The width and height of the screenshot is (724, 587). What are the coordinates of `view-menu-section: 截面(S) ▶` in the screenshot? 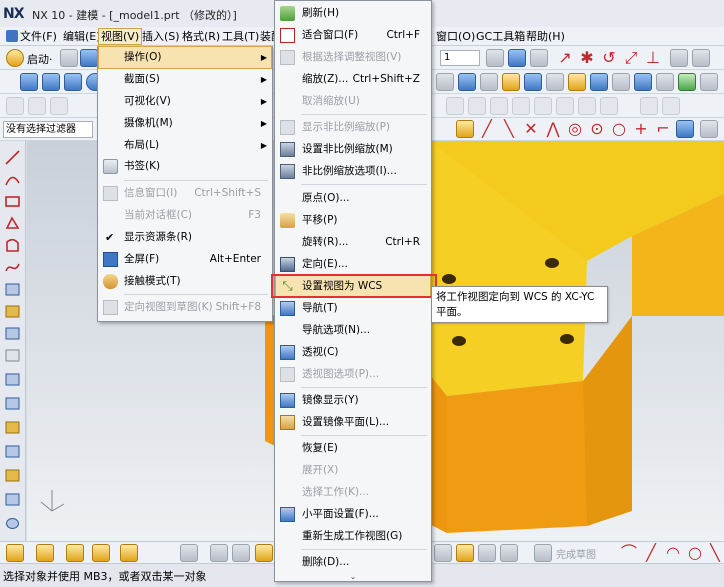 It's located at (185, 79).